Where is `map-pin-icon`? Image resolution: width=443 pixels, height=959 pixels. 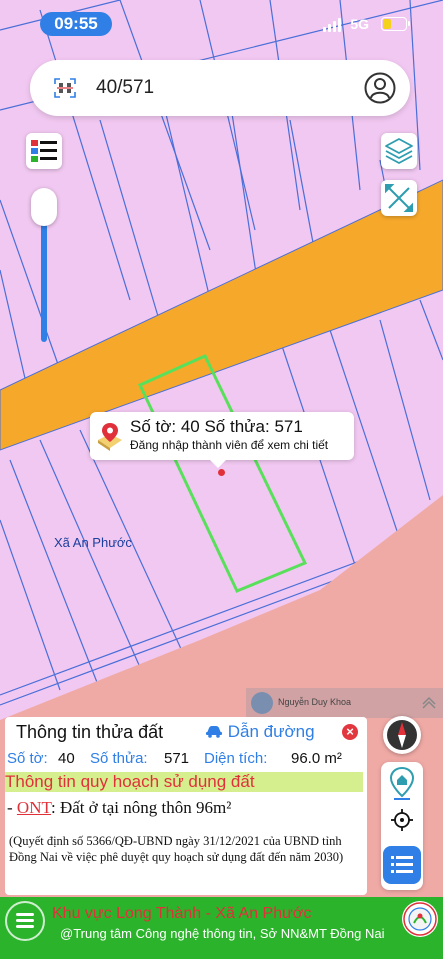
map-pin-icon is located at coordinates (110, 437).